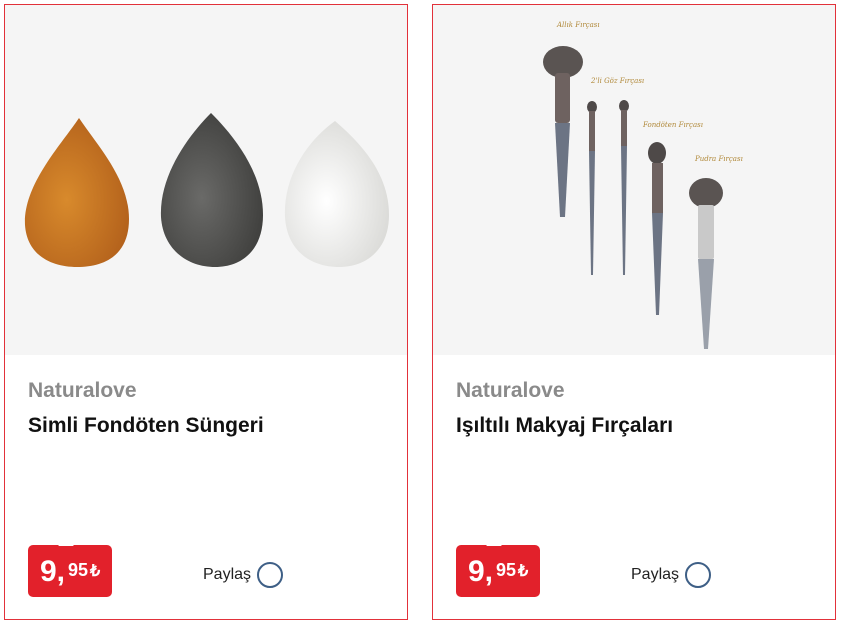 This screenshot has width=848, height=632. Describe the element at coordinates (657, 228) in the screenshot. I see `foundation-brush` at that location.